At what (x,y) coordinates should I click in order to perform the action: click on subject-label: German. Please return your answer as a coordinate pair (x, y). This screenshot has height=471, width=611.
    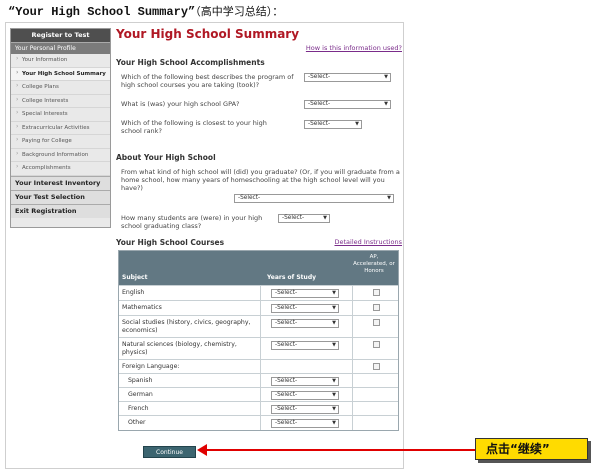
    Looking at the image, I should click on (140, 394).